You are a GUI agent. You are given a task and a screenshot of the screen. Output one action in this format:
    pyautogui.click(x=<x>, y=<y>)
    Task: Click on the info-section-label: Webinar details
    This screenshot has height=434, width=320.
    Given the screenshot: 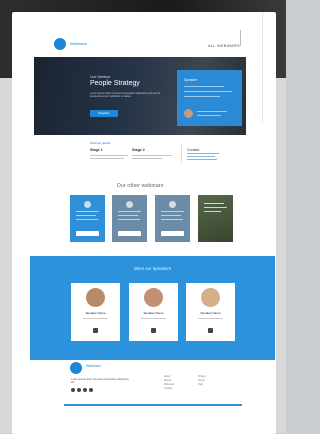 What is the action you would take?
    pyautogui.click(x=100, y=143)
    